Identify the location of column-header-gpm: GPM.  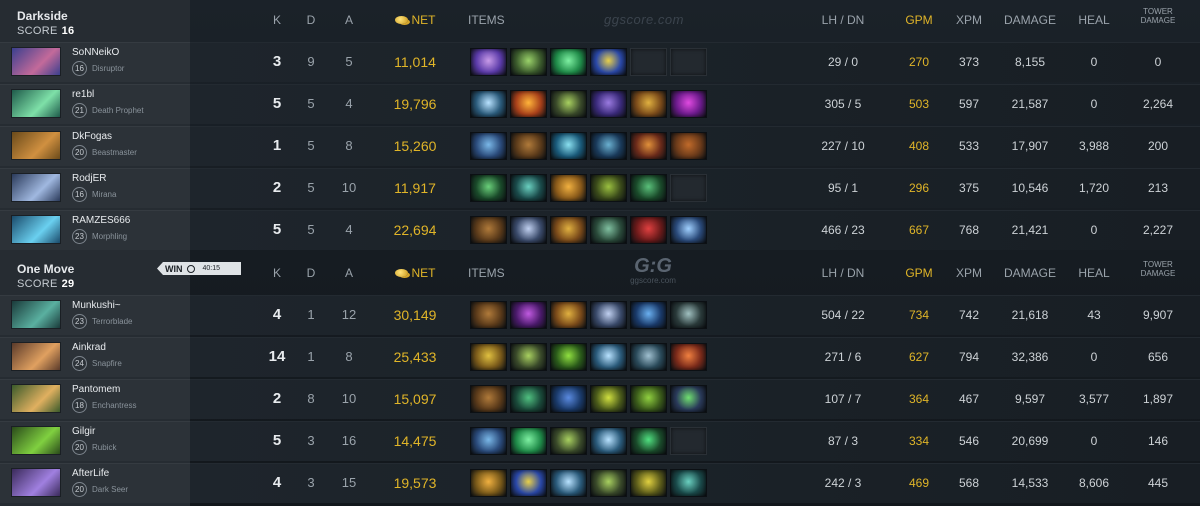
(919, 20).